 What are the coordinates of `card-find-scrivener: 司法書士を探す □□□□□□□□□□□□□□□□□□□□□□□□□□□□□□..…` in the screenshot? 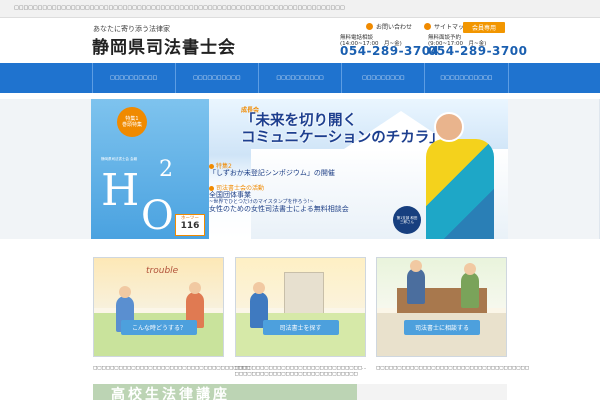 It's located at (300, 317).